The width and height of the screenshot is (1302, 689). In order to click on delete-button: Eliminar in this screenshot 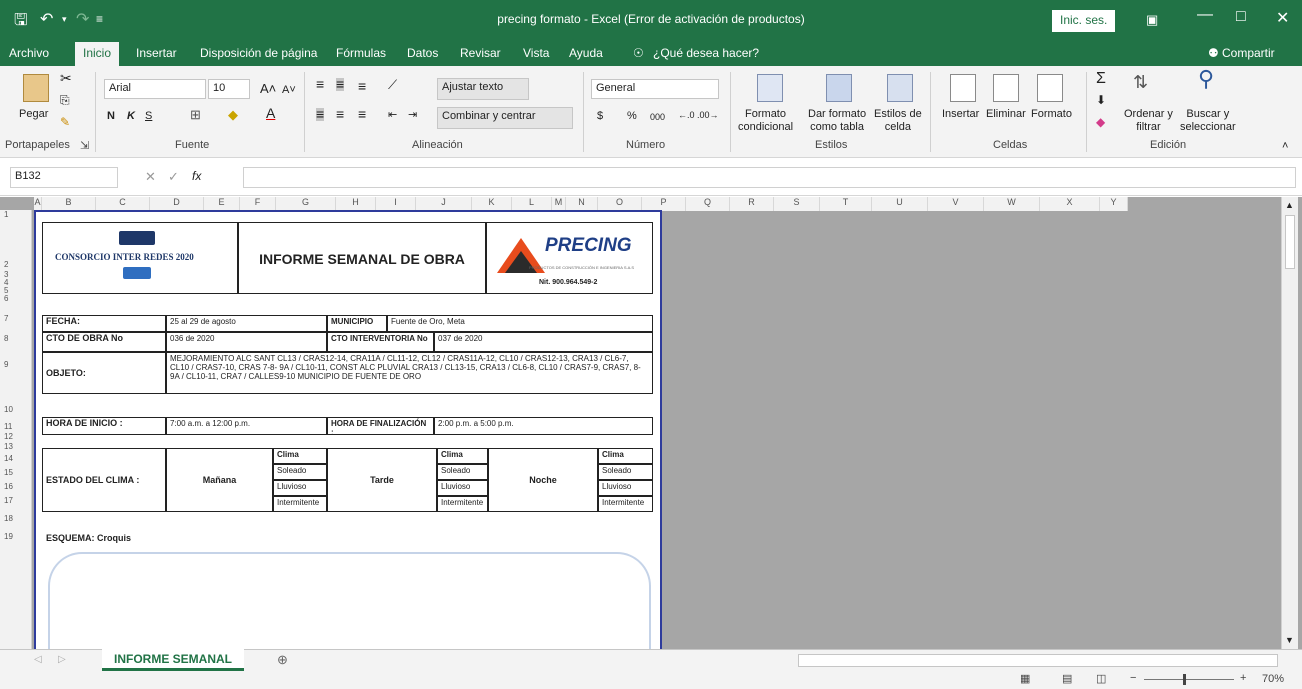, I will do `click(1006, 114)`.